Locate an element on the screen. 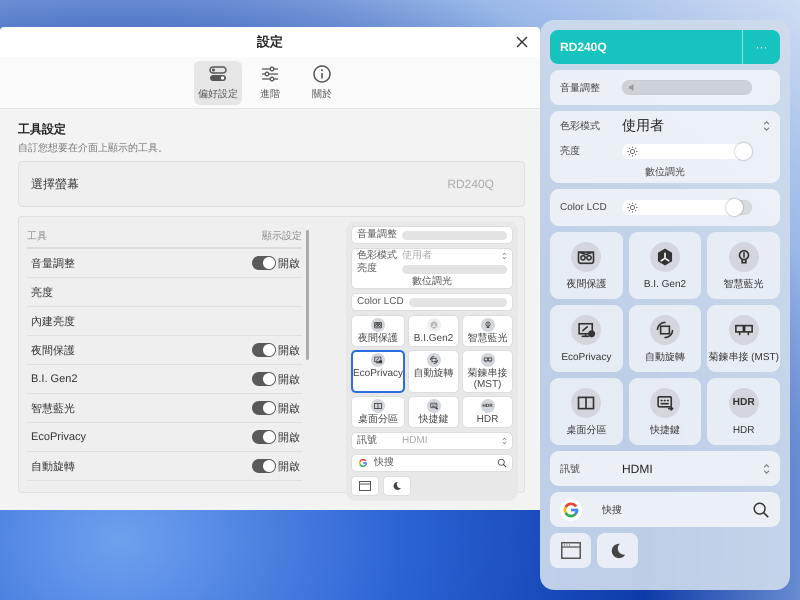 This screenshot has width=800, height=600. tool-name: 自動旋轉 is located at coordinates (53, 467).